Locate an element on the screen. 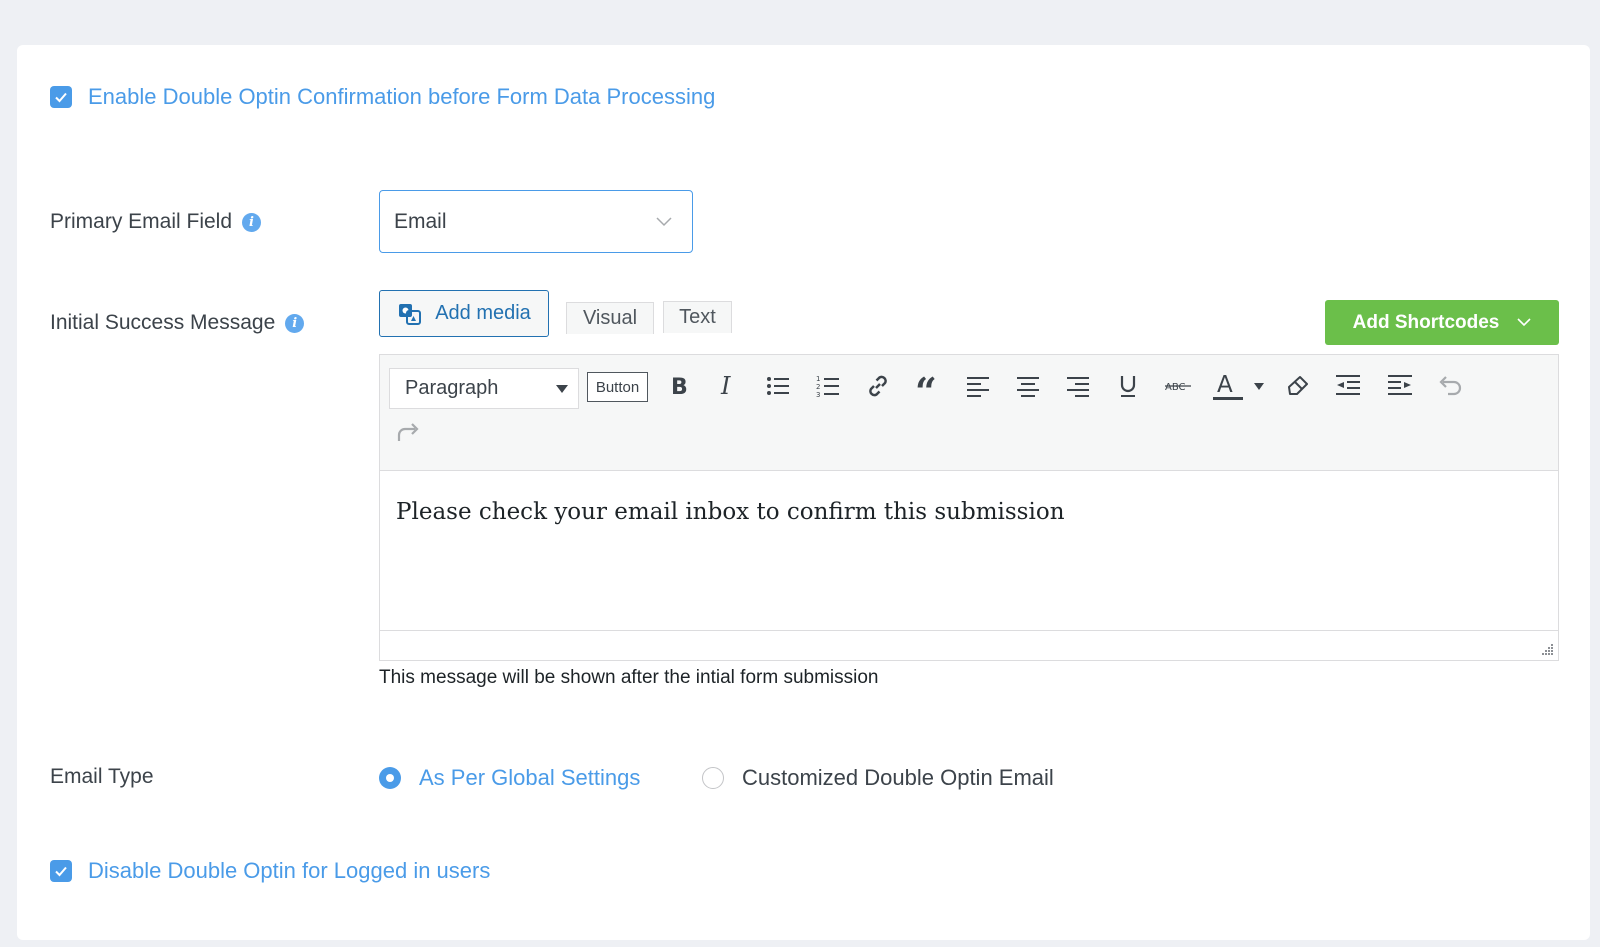 This screenshot has height=947, width=1600. email-type-label: Email Type is located at coordinates (102, 777).